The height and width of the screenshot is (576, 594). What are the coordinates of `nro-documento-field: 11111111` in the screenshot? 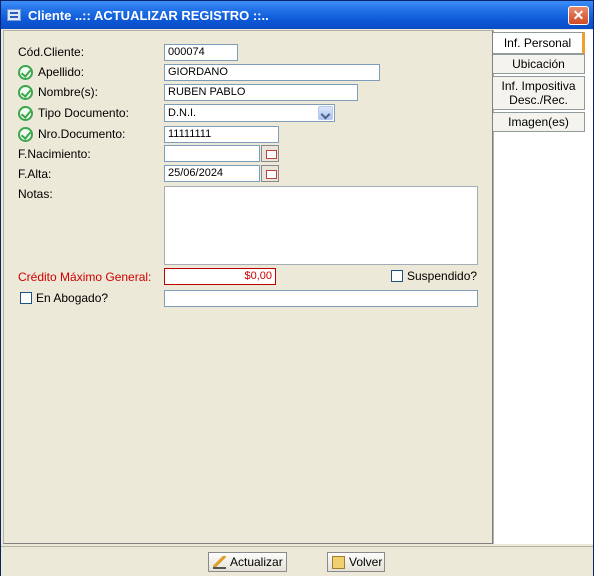 It's located at (221, 134).